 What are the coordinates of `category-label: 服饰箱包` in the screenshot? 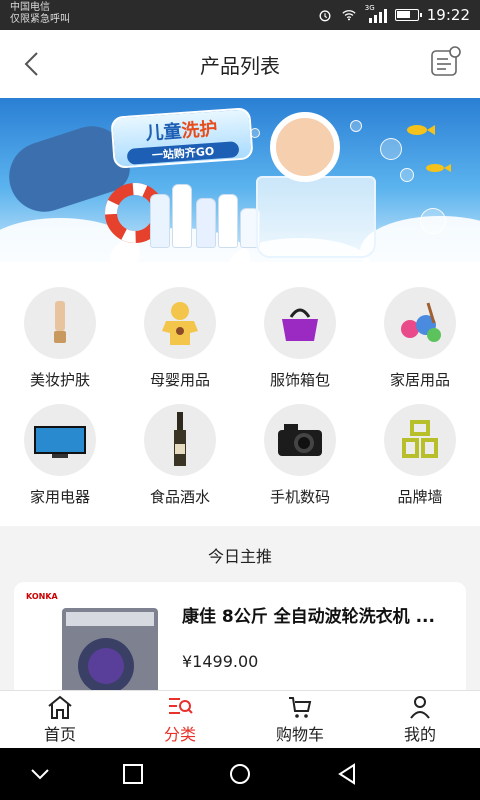 It's located at (299, 380).